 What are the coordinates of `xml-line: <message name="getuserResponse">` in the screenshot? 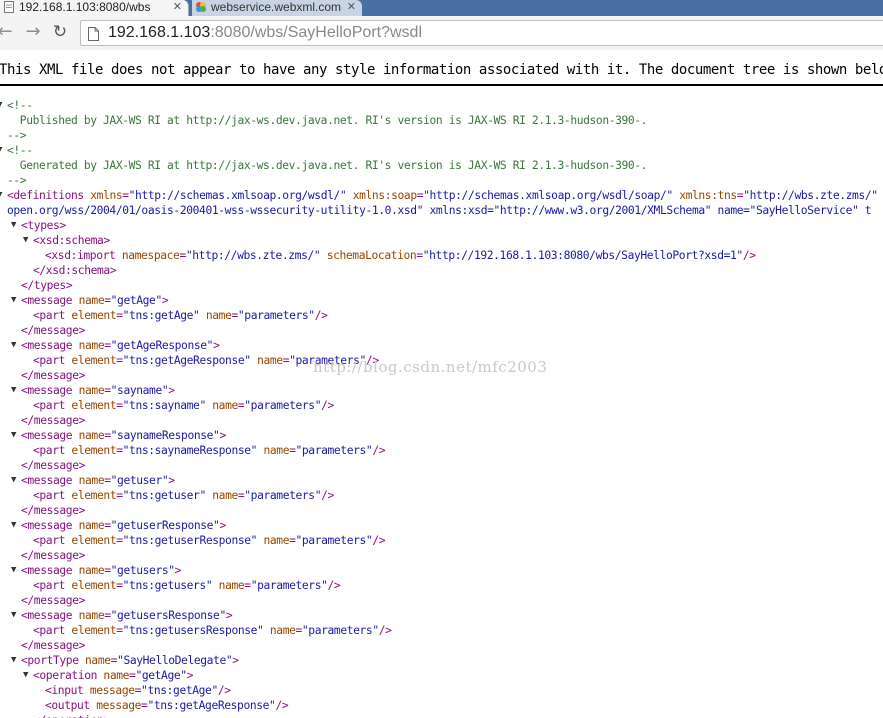 It's located at (123, 525).